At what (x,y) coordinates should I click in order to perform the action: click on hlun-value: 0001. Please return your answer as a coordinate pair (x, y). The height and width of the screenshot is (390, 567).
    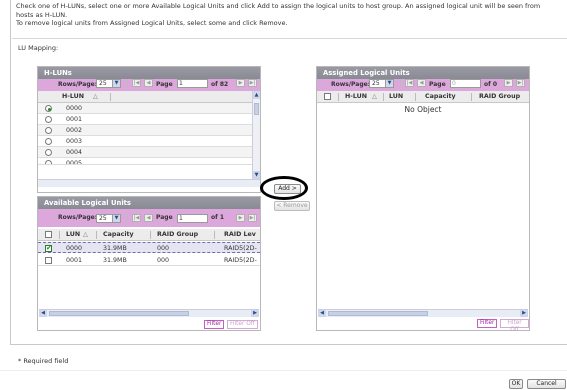
    Looking at the image, I should click on (74, 119).